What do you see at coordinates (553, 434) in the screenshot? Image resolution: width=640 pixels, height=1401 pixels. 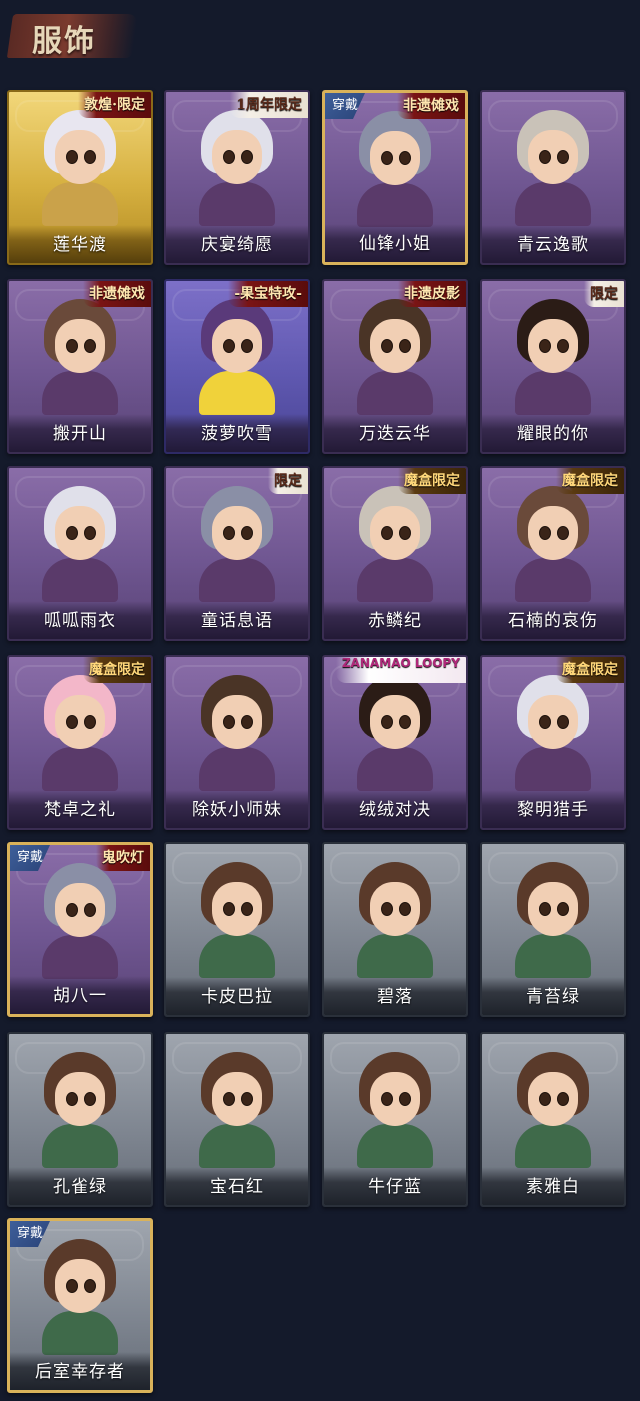 I see `costume-name: 耀眼的你` at bounding box center [553, 434].